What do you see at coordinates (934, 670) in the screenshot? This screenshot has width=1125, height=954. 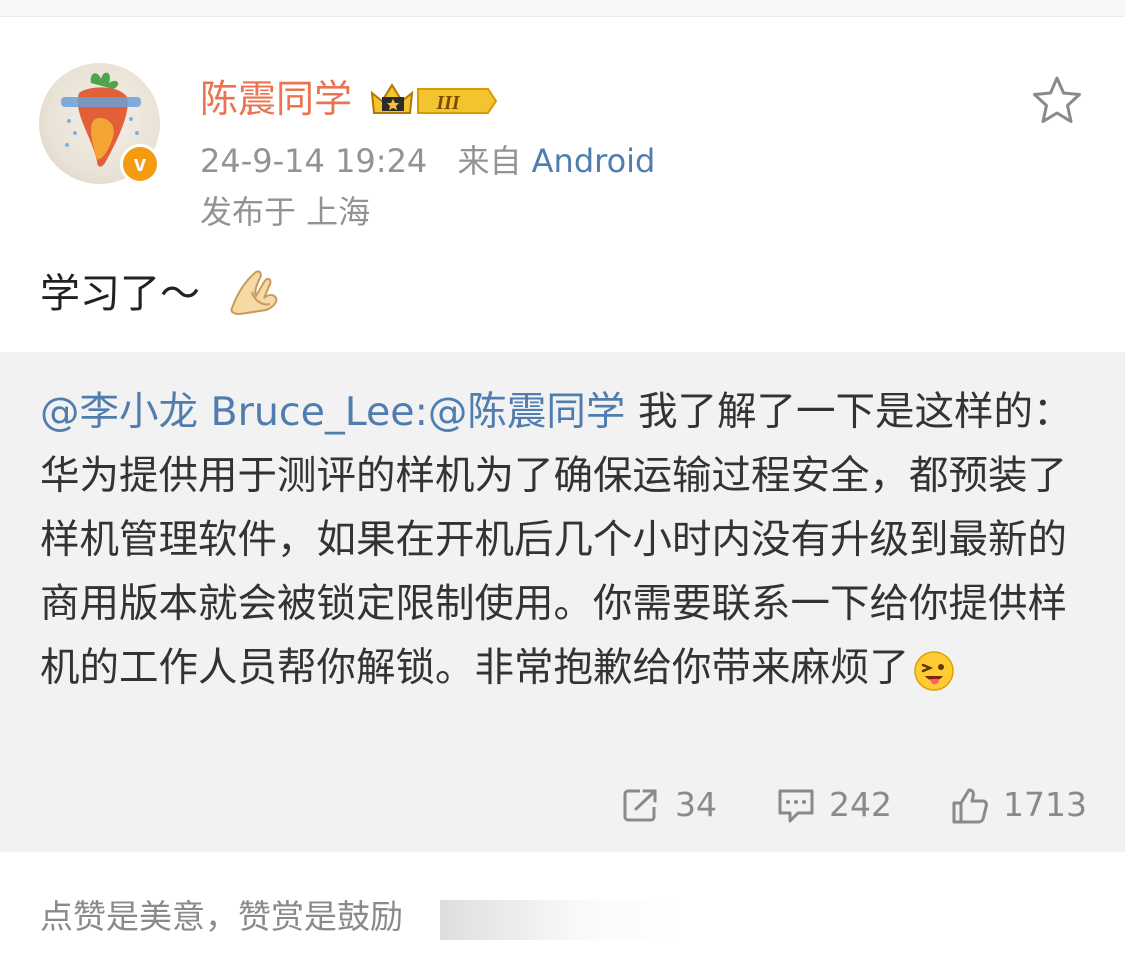 I see `tongue-wink-emoji-icon` at bounding box center [934, 670].